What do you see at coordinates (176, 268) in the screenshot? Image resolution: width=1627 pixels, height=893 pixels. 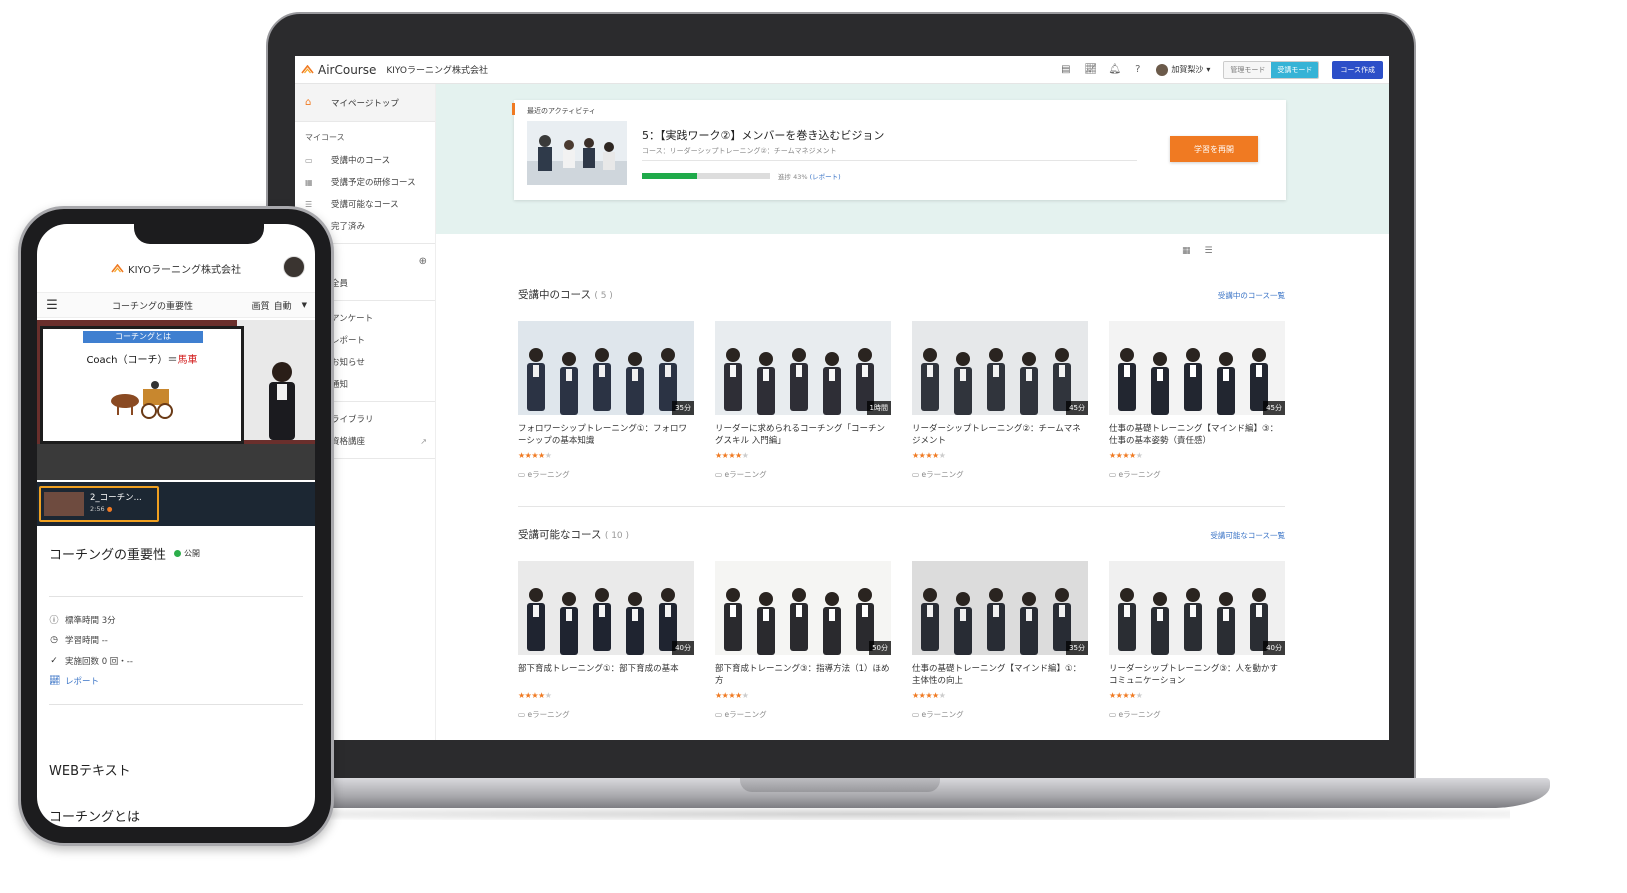 I see `mobile-header: KIYOラーニング株式会社` at bounding box center [176, 268].